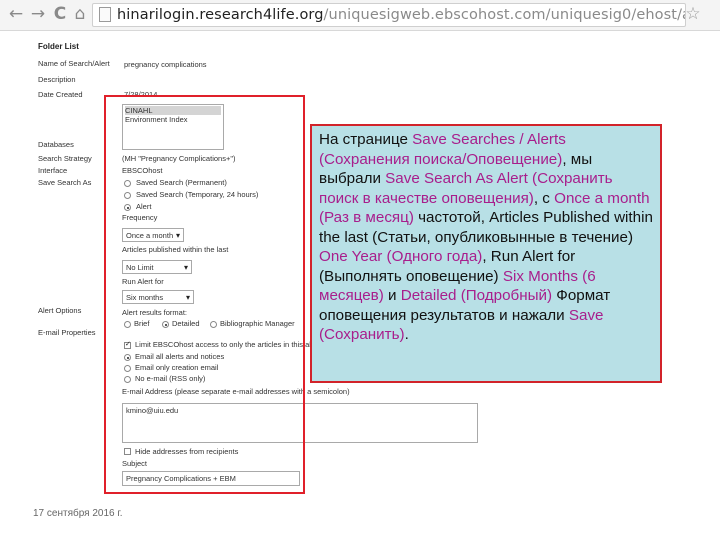  I want to click on page-icon, so click(105, 14).